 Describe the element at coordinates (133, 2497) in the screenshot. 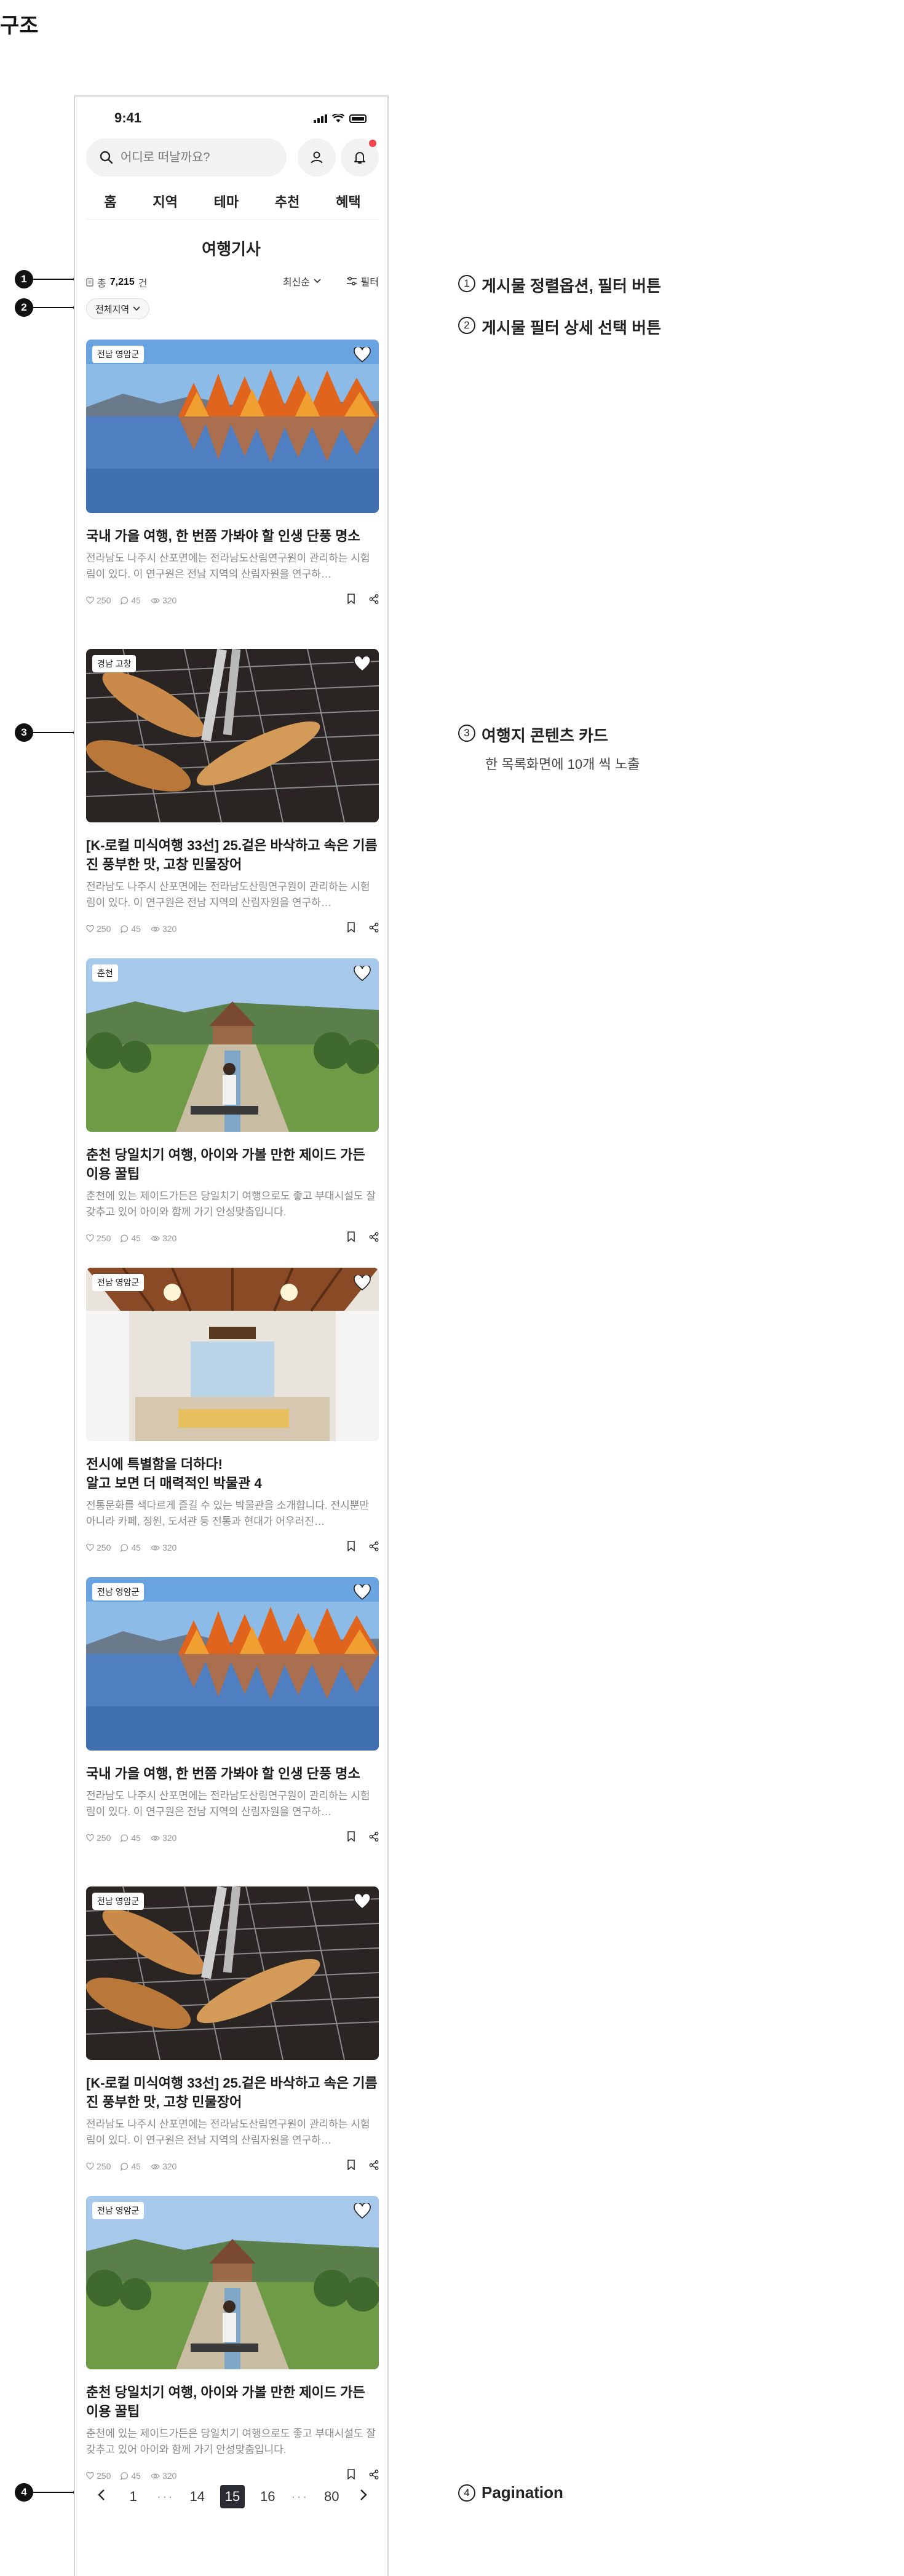

I see `page-1: 1` at that location.